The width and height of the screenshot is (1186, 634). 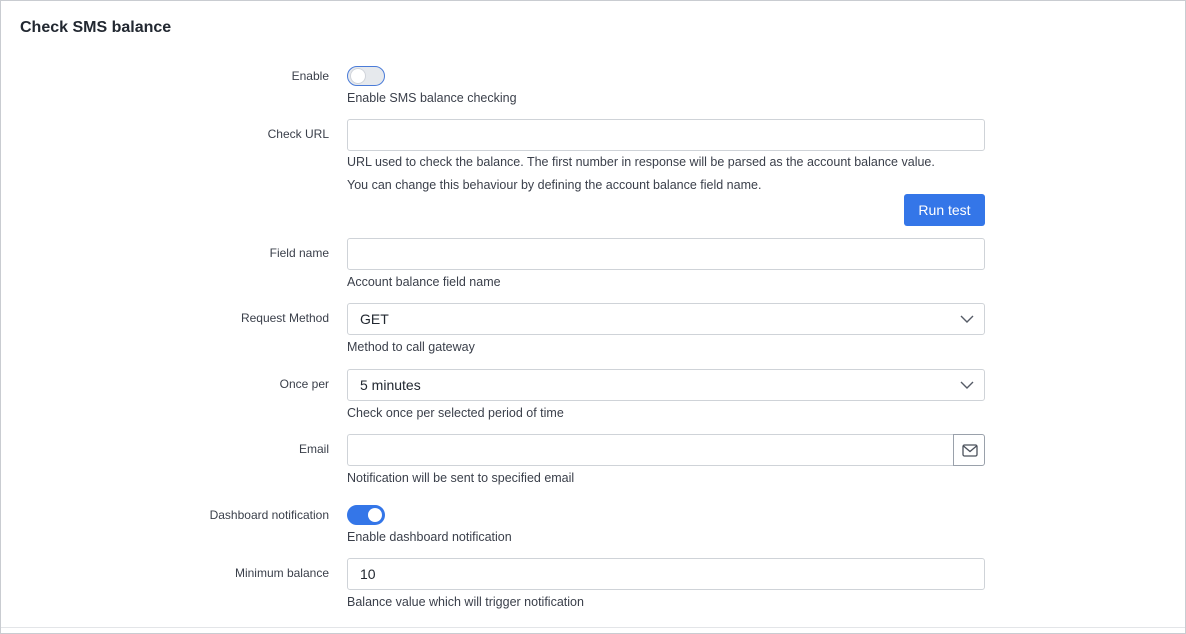 I want to click on page-title: Check SMS balance, so click(x=96, y=27).